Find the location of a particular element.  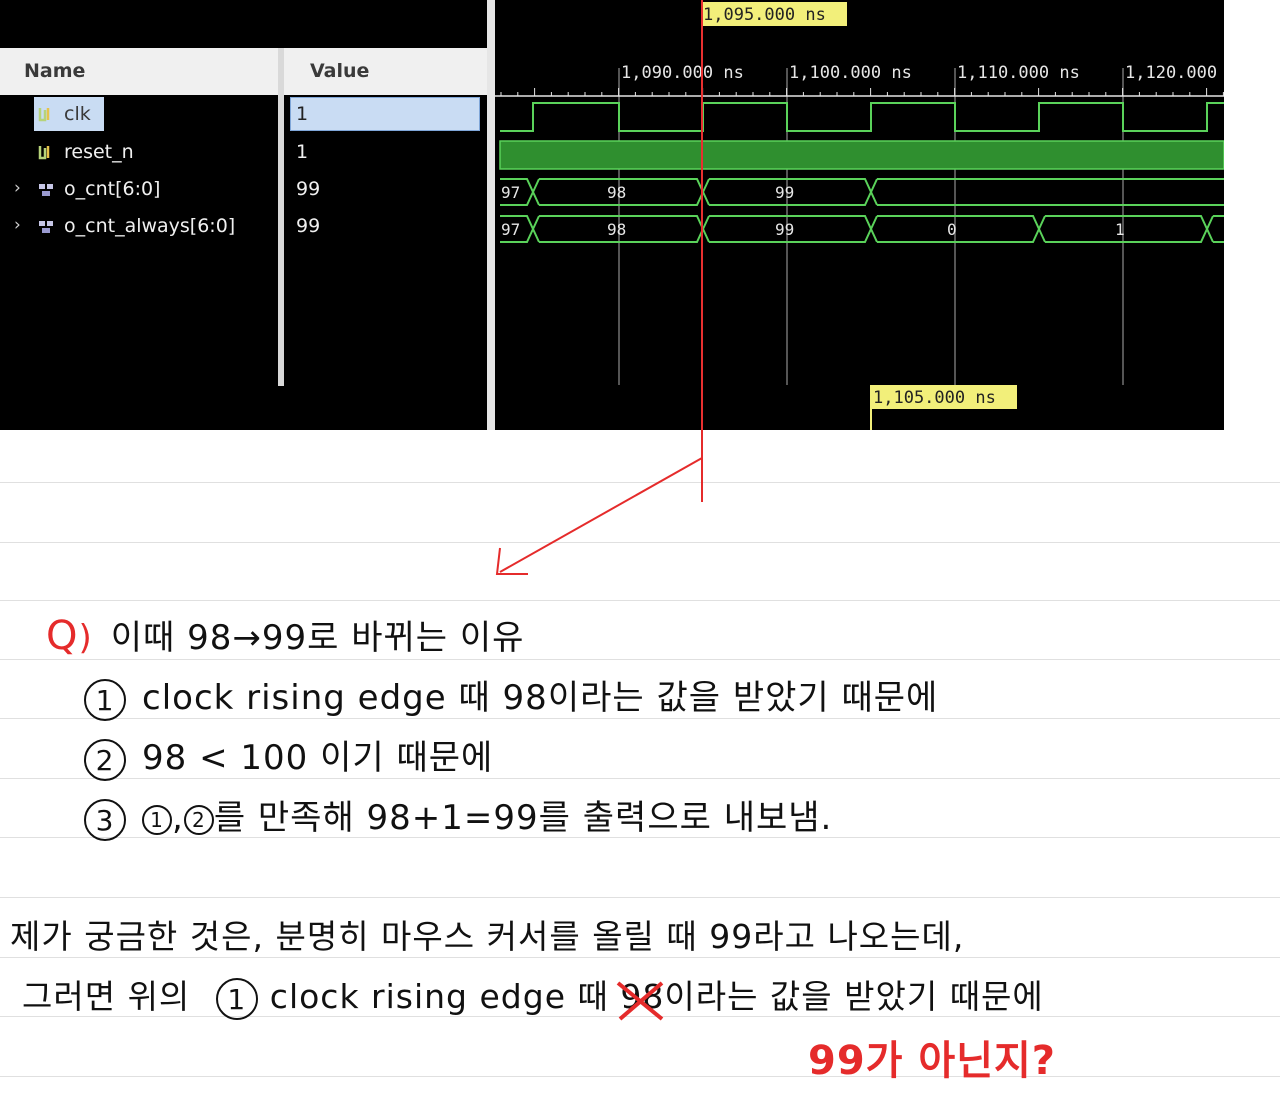

clock-signal-icon is located at coordinates (44, 115).